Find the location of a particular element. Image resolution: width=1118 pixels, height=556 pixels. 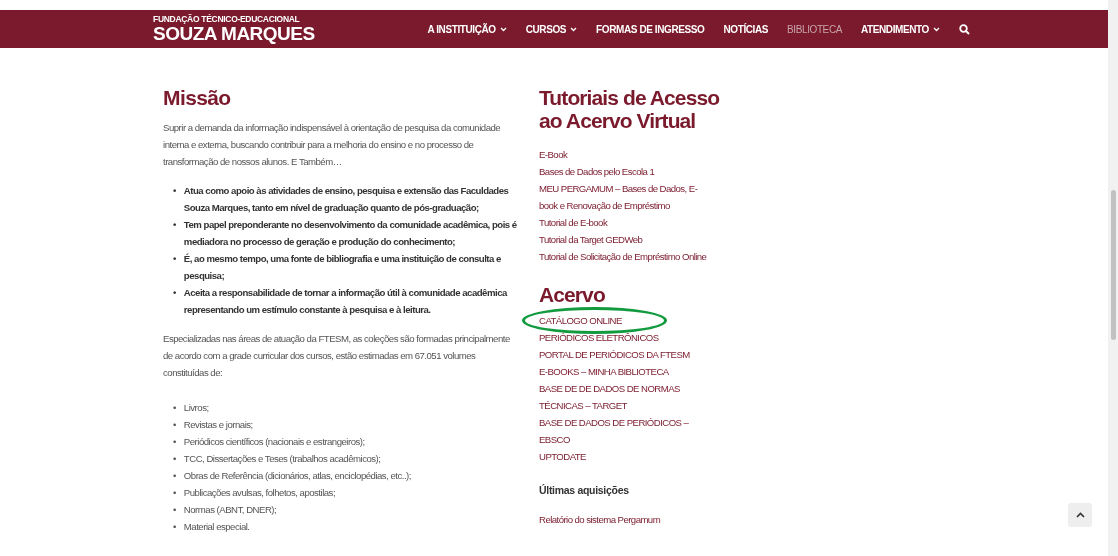

list-item: Livros; is located at coordinates (196, 408).